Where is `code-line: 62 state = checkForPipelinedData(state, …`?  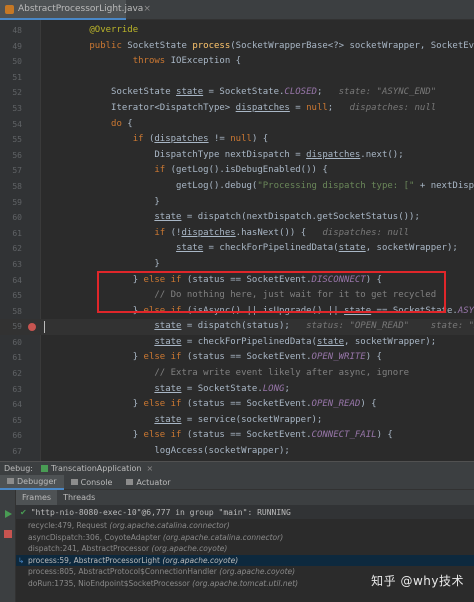
code-line: 62 state = checkForPipelinedData(state, … is located at coordinates (237, 249).